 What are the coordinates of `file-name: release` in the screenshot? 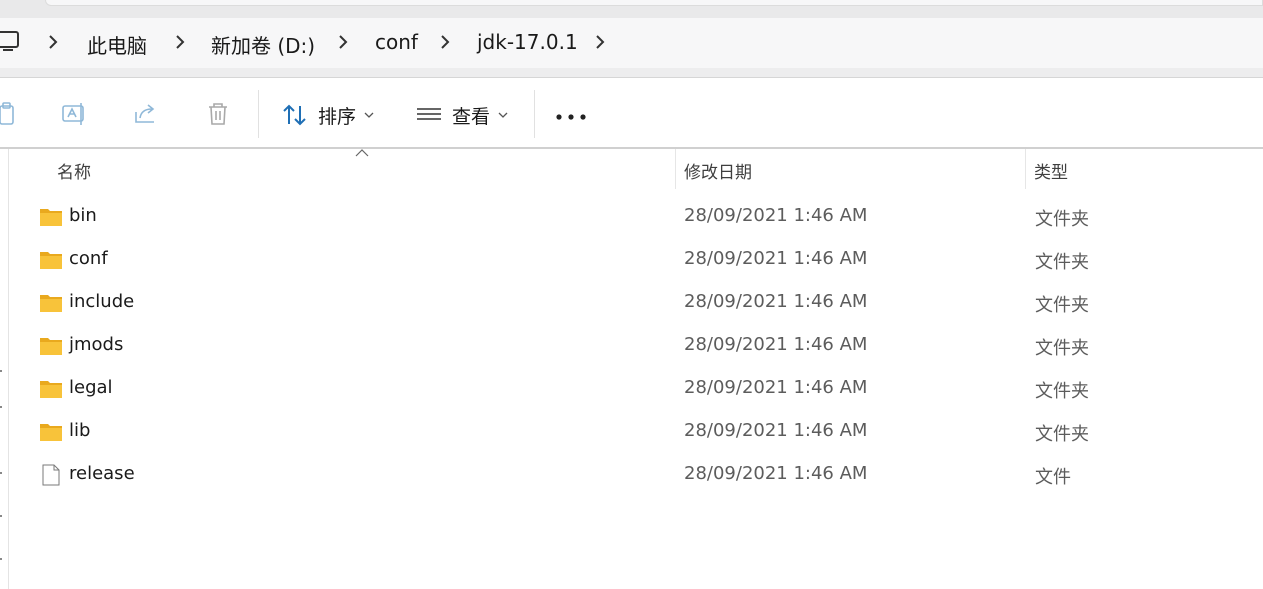 It's located at (102, 473).